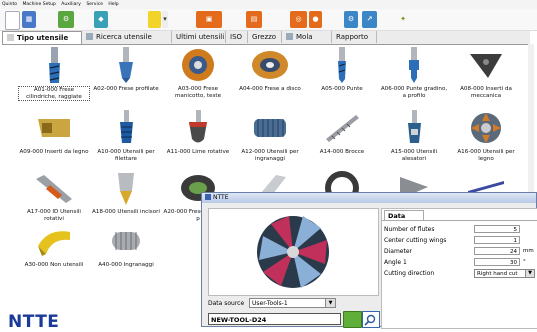 This screenshot has width=537, height=332. What do you see at coordinates (254, 19) in the screenshot?
I see `blank-tool-icon: ▤` at bounding box center [254, 19].